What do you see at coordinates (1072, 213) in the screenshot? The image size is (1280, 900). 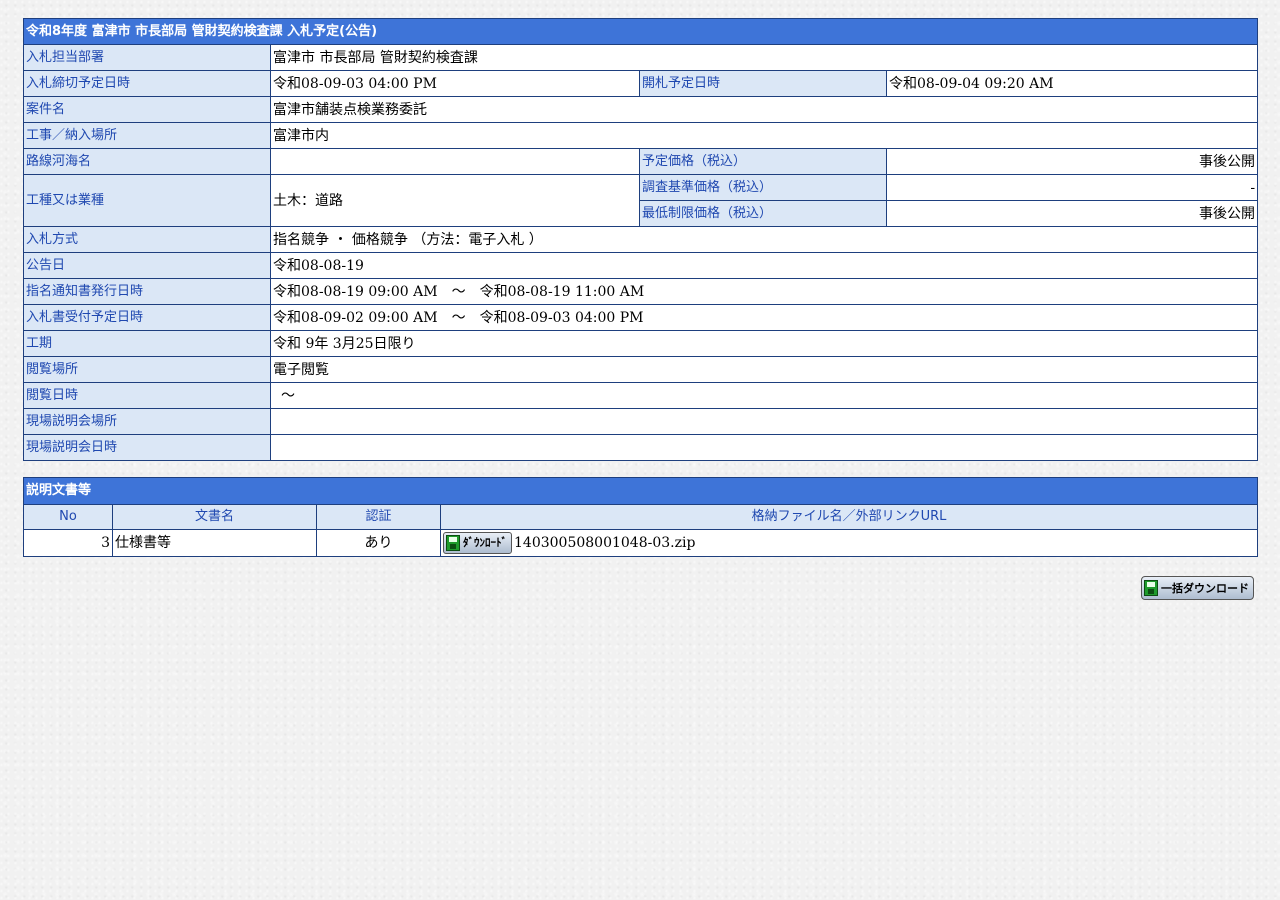 I see `value-min-price: 事後公開` at bounding box center [1072, 213].